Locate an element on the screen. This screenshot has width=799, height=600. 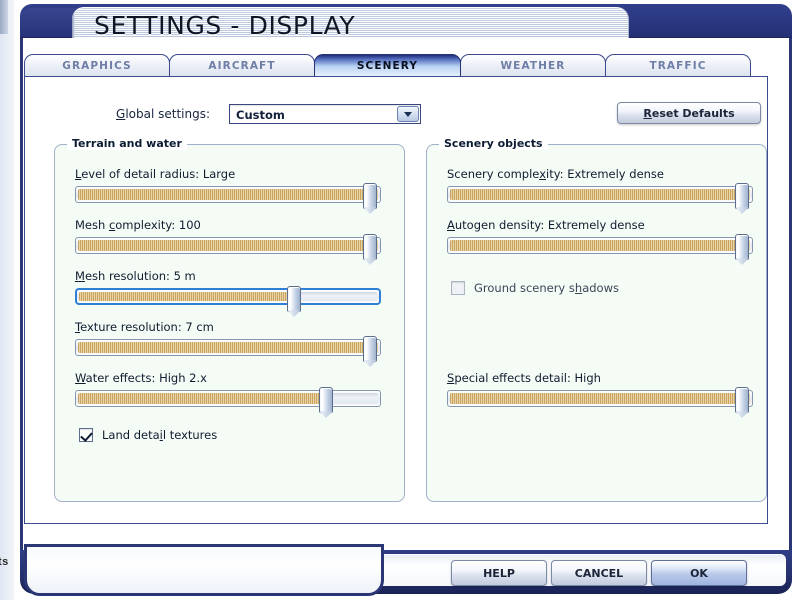
texture-resolution-label: Texture resolution: 7 cm is located at coordinates (144, 327).